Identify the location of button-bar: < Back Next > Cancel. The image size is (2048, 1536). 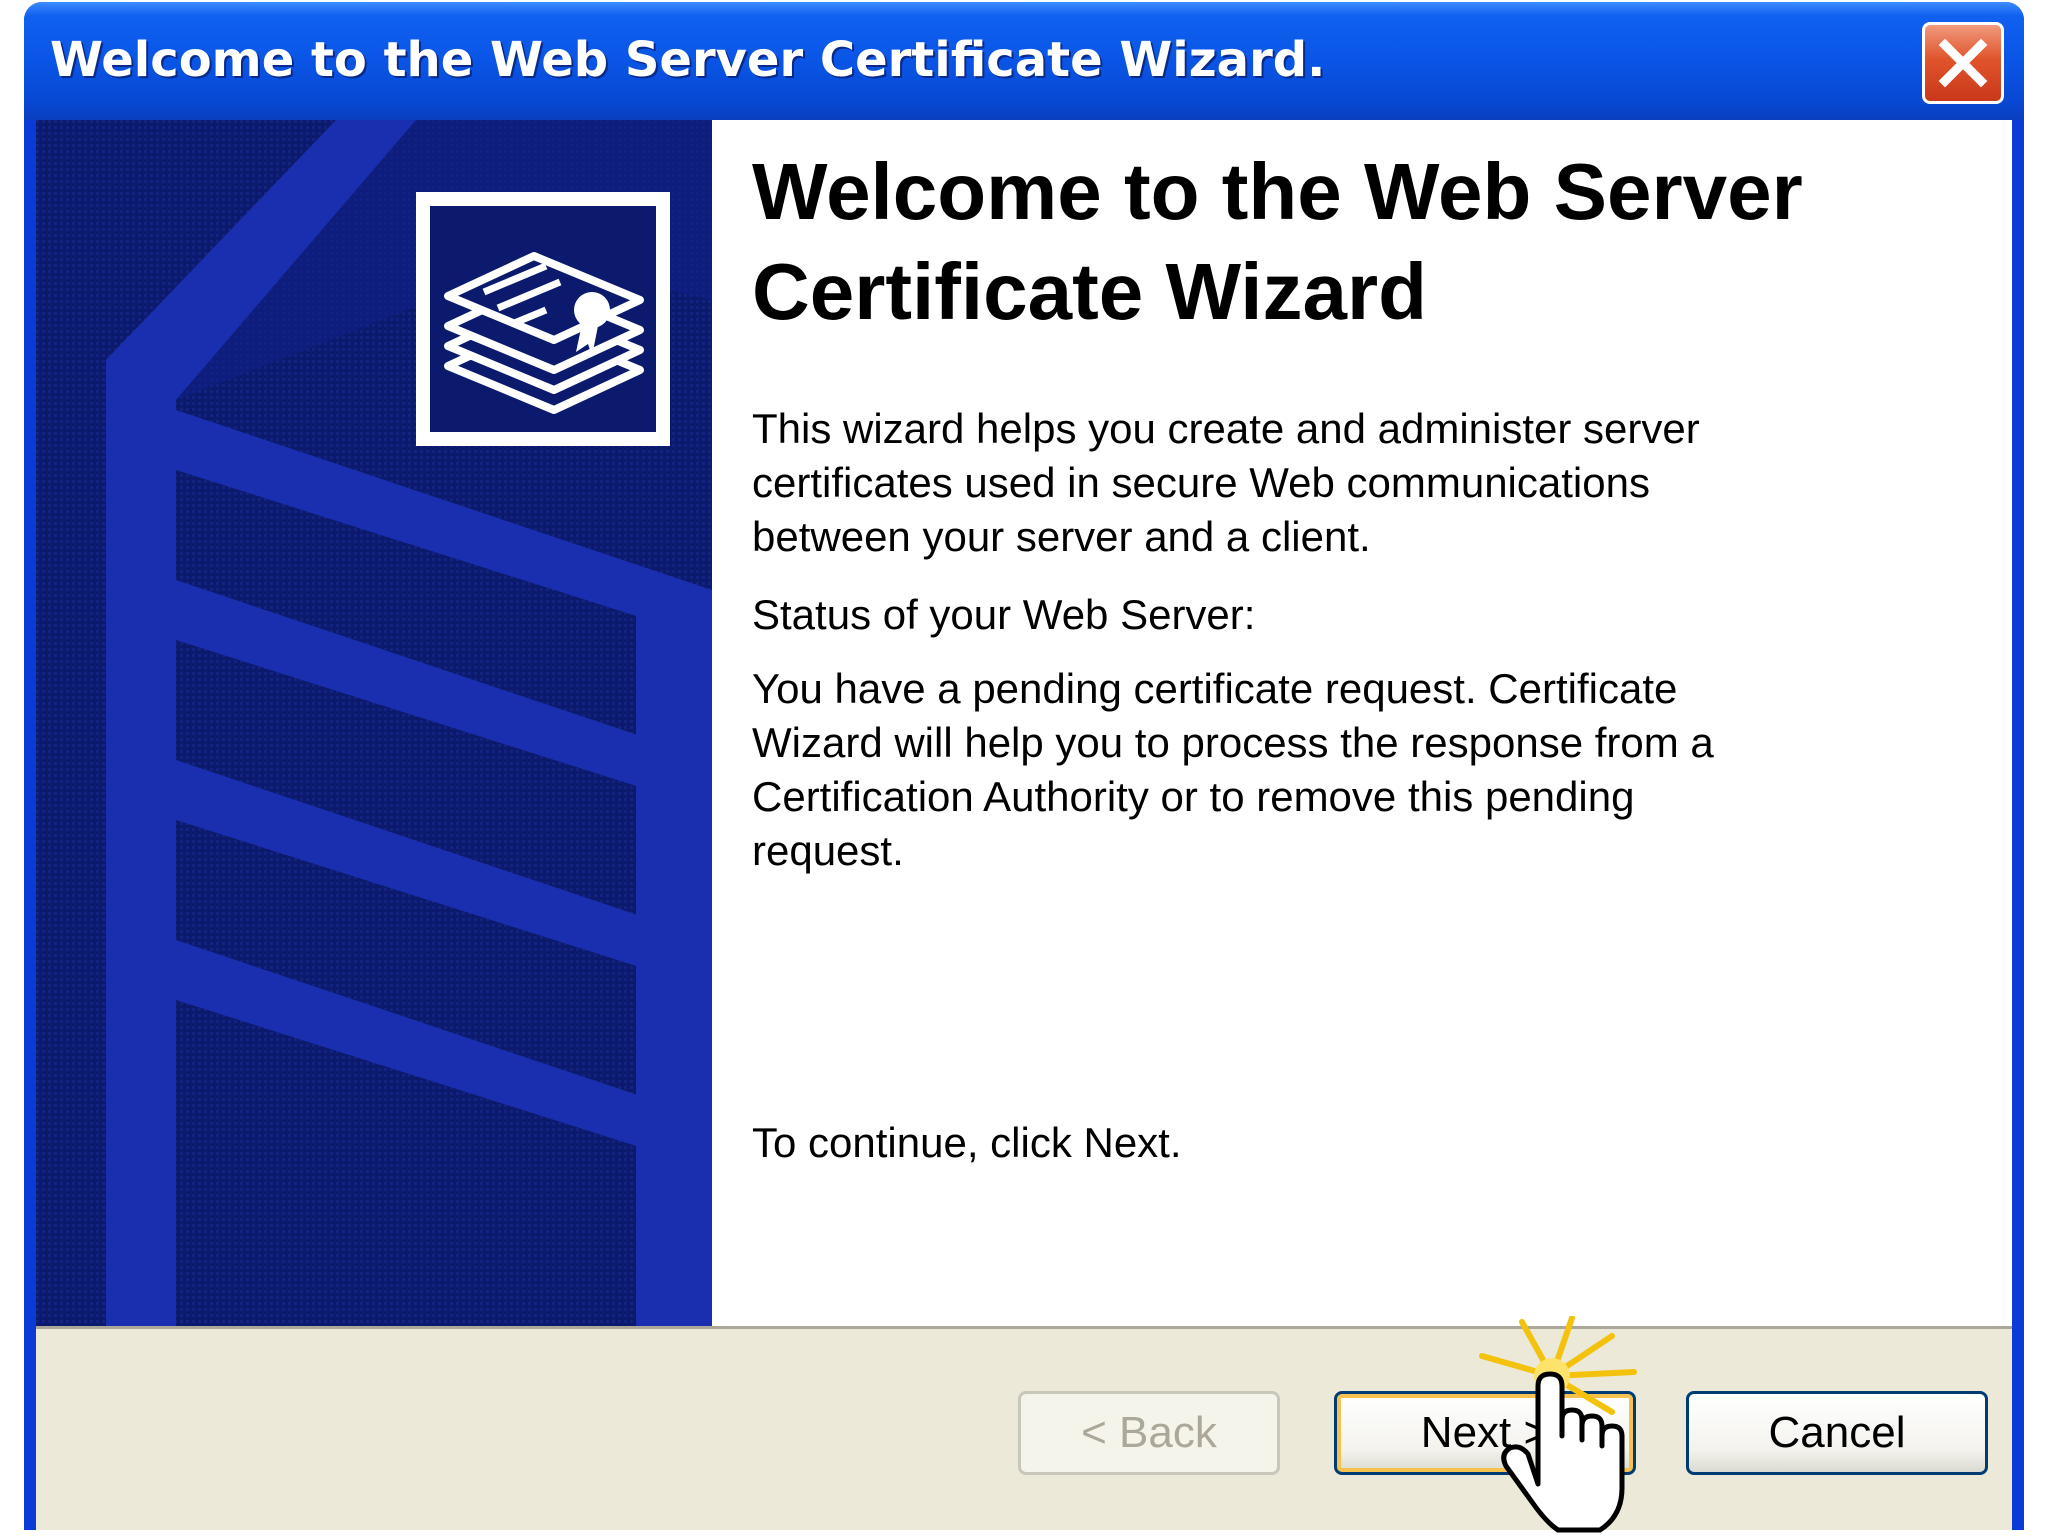
(1024, 1428).